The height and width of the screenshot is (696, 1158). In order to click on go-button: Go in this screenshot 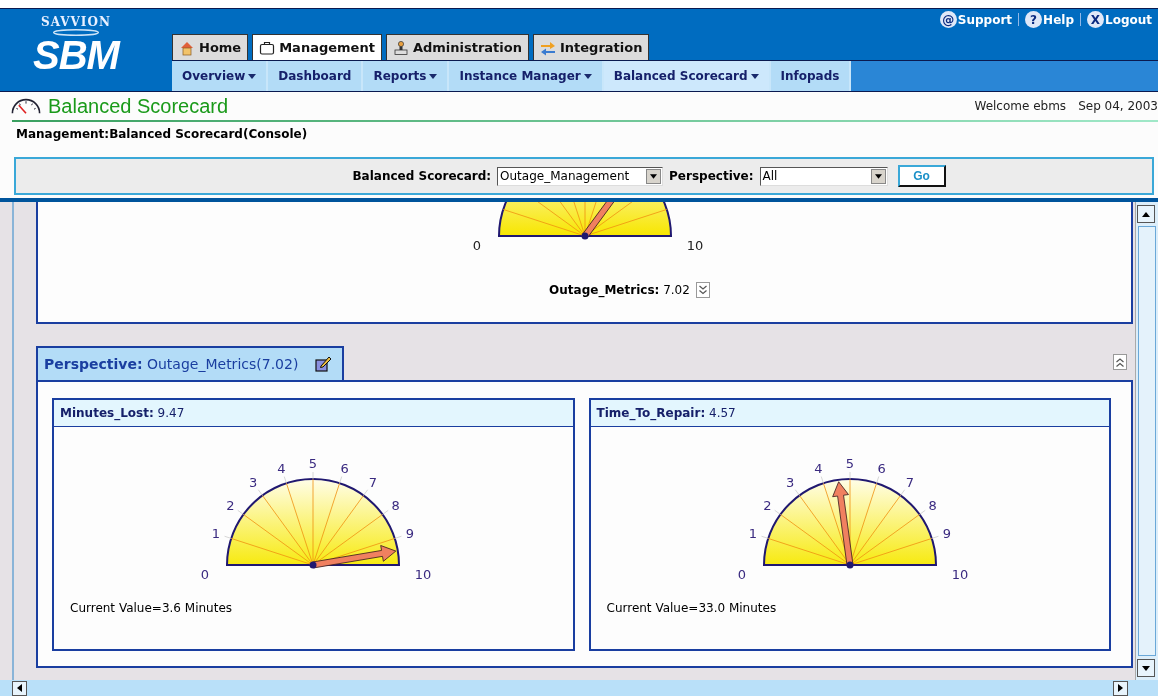, I will do `click(921, 176)`.